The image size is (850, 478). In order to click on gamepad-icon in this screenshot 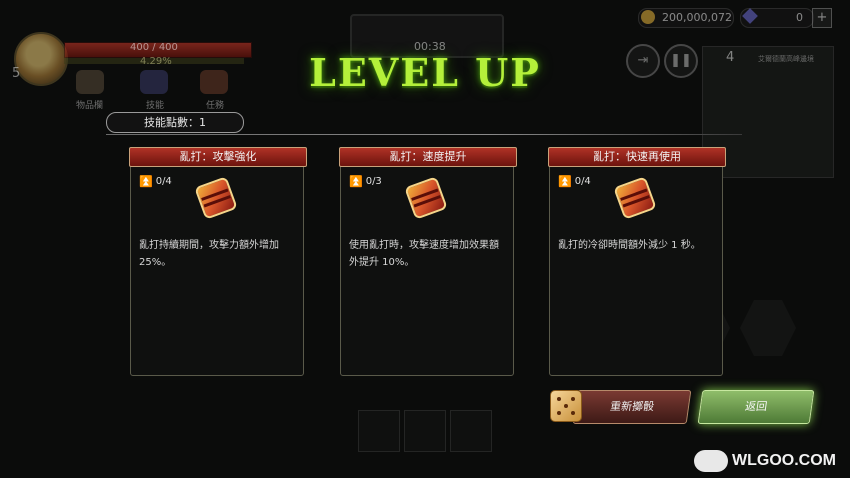, I will do `click(711, 461)`.